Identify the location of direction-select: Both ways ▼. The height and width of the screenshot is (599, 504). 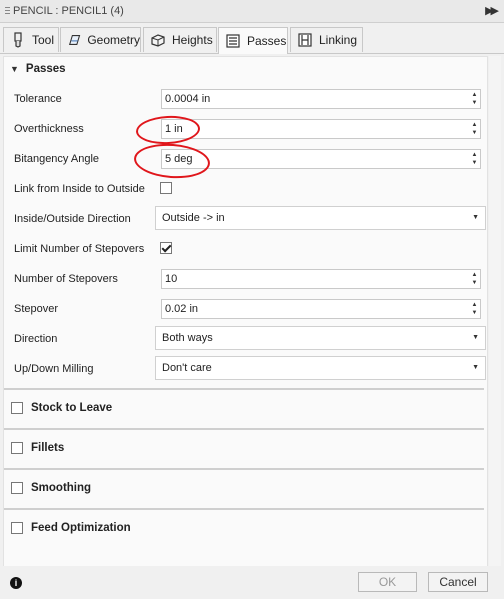
(320, 338).